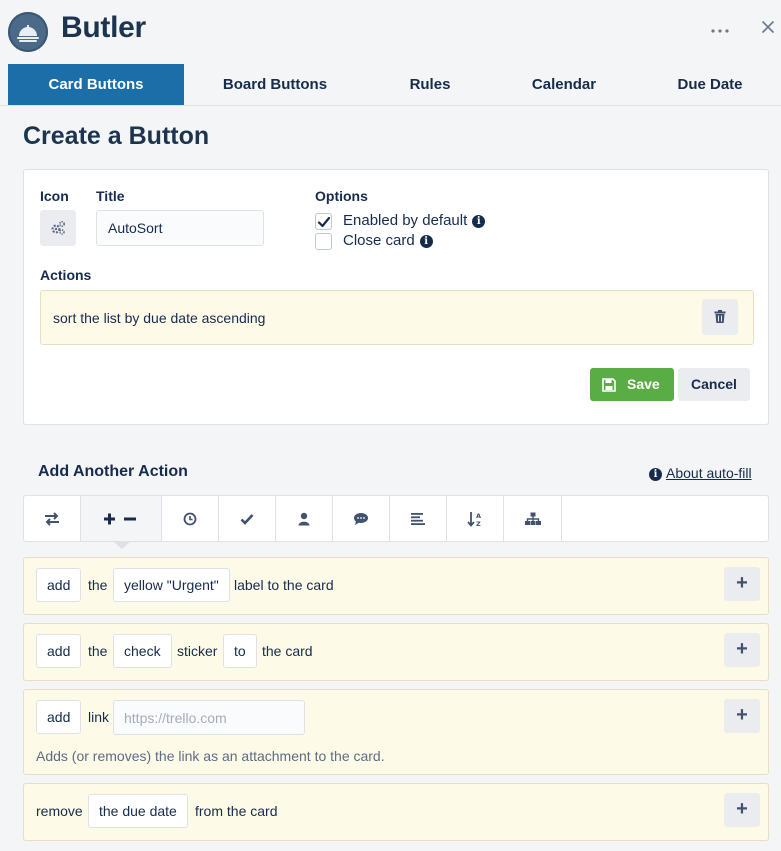 The height and width of the screenshot is (851, 781). Describe the element at coordinates (714, 384) in the screenshot. I see `cancel-button: Cancel` at that location.